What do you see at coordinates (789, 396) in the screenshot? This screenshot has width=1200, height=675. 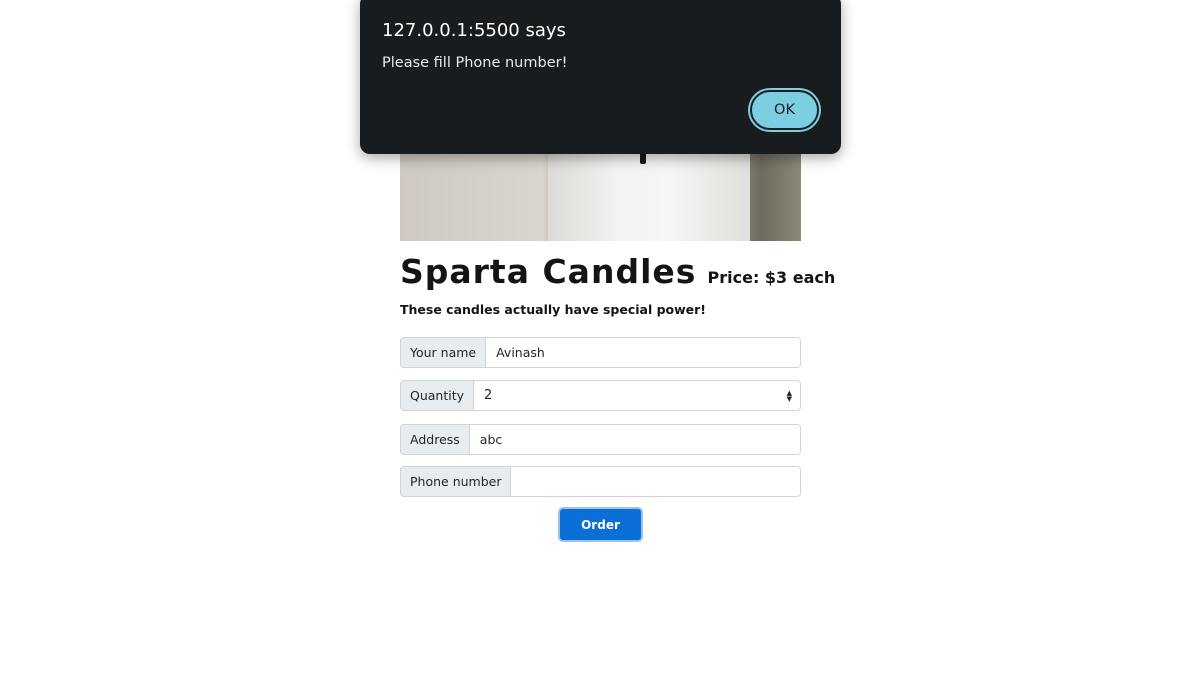 I see `select-arrows-icon: ▲ ▼` at bounding box center [789, 396].